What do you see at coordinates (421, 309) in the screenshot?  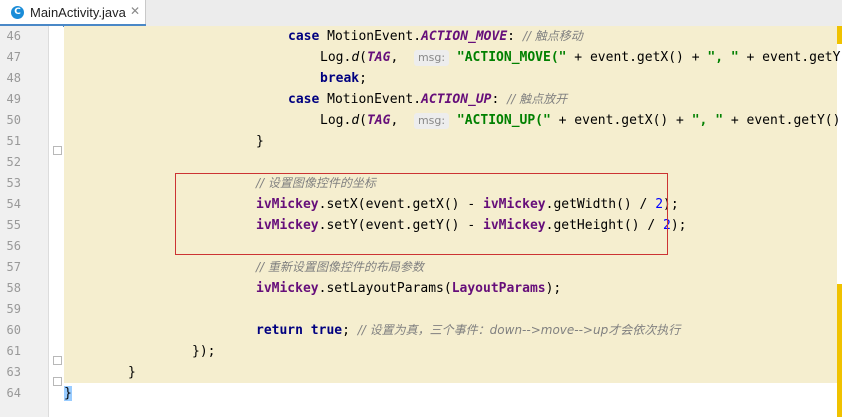 I see `code-line: 59` at bounding box center [421, 309].